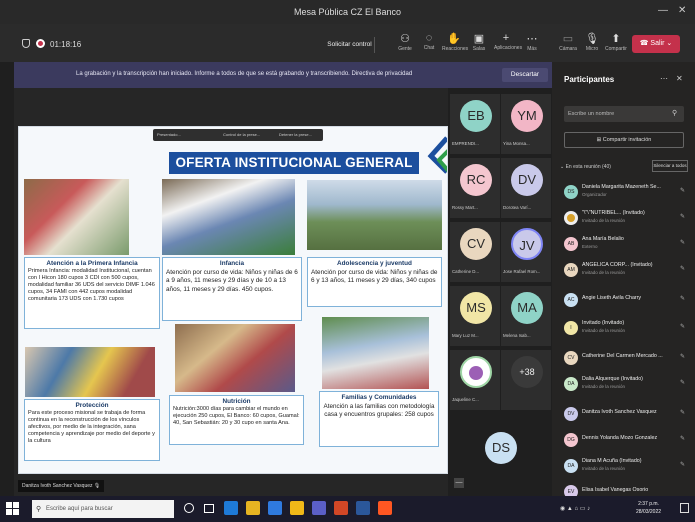  I want to click on share-button: ⬆ Compartir, so click(616, 42).